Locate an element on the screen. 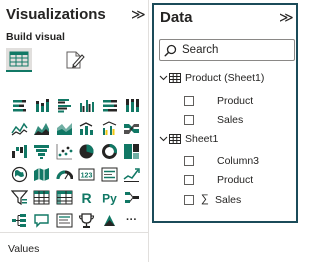 This screenshot has width=320, height=262. matrix-icon is located at coordinates (64, 197).